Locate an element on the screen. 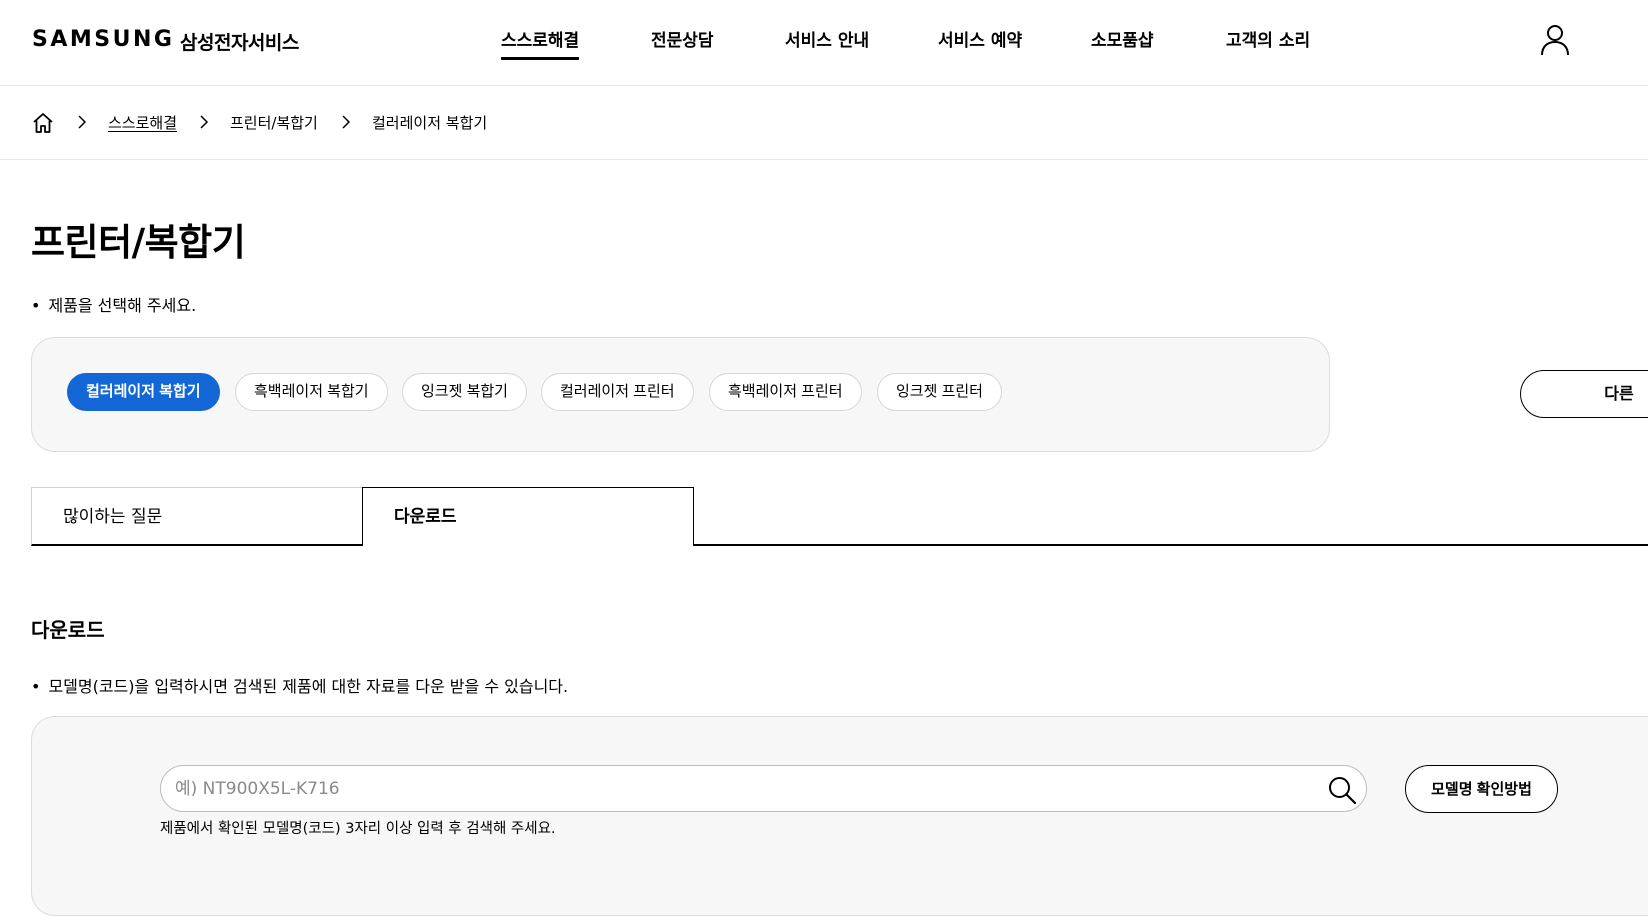  chip-inkjet-printer: 잉크젯 프린터 is located at coordinates (939, 392).